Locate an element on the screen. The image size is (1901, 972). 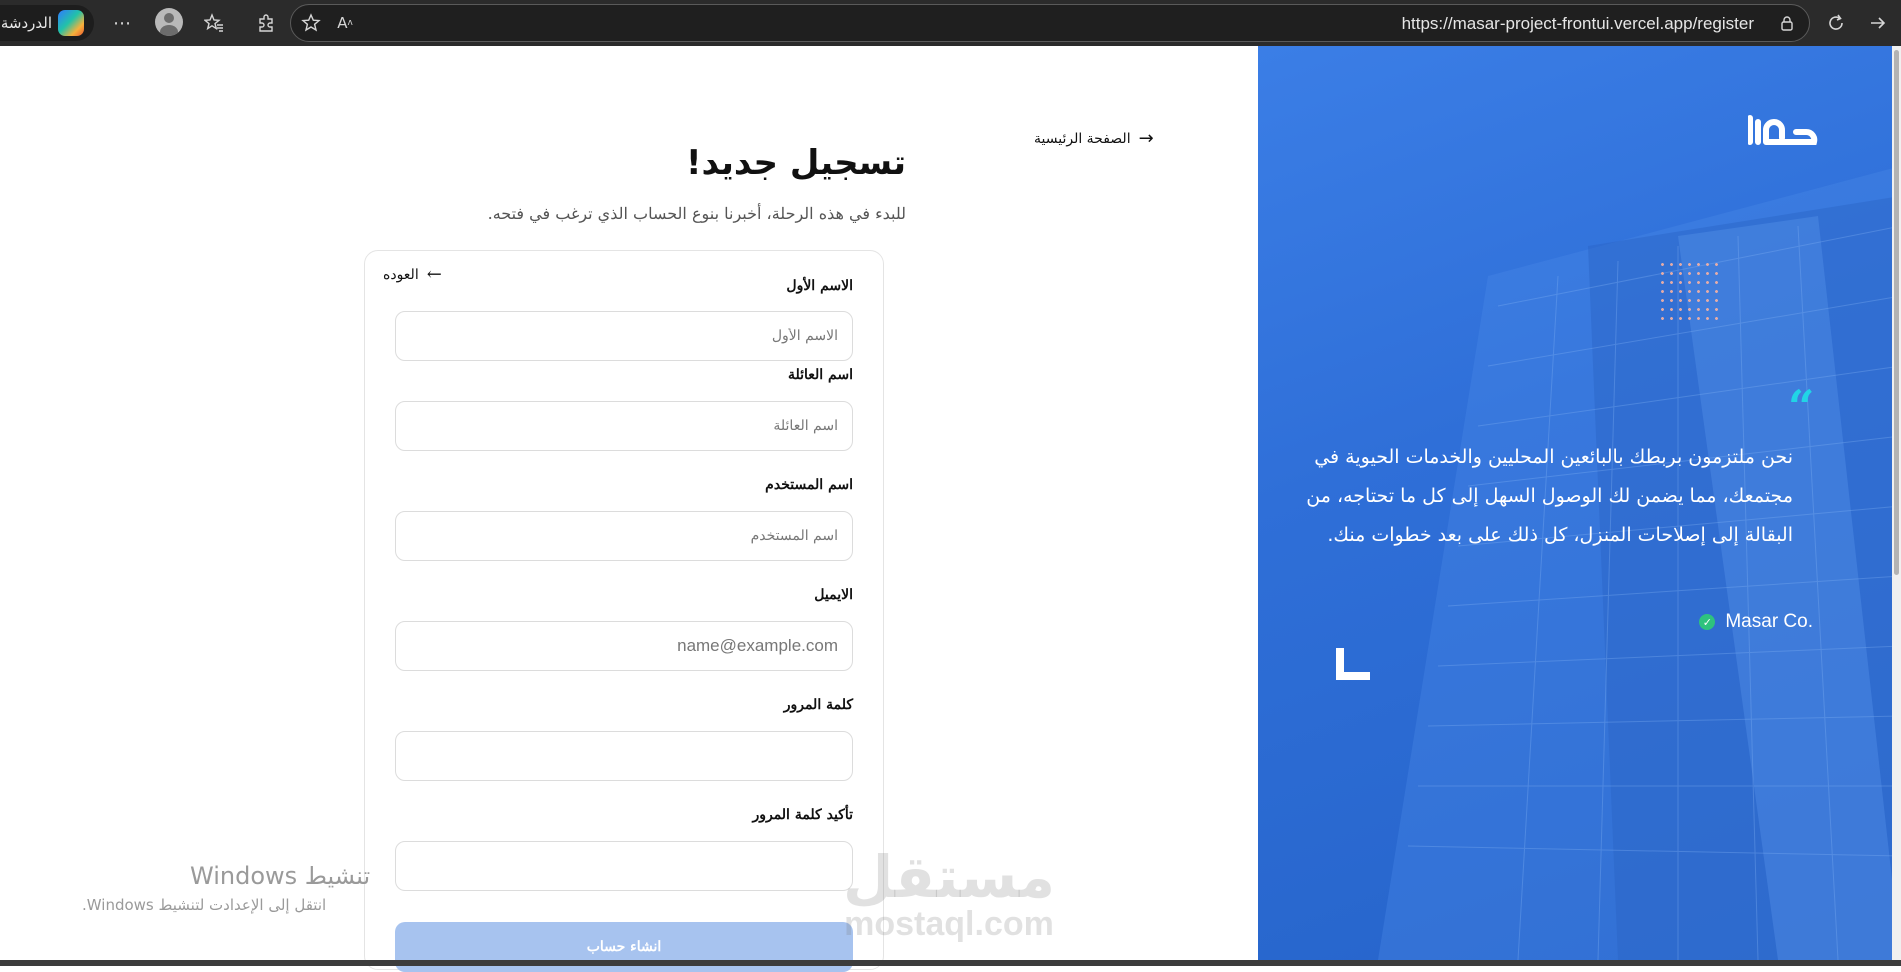
copilot-icon is located at coordinates (71, 23).